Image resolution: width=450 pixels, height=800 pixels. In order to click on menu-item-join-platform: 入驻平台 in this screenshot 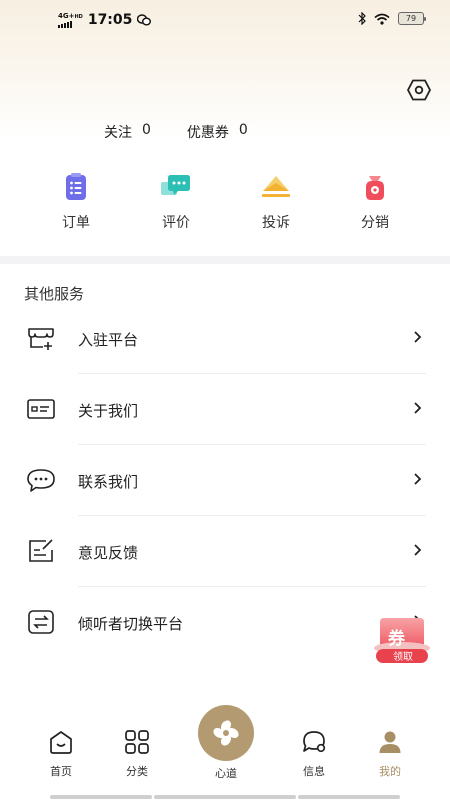, I will do `click(225, 338)`.